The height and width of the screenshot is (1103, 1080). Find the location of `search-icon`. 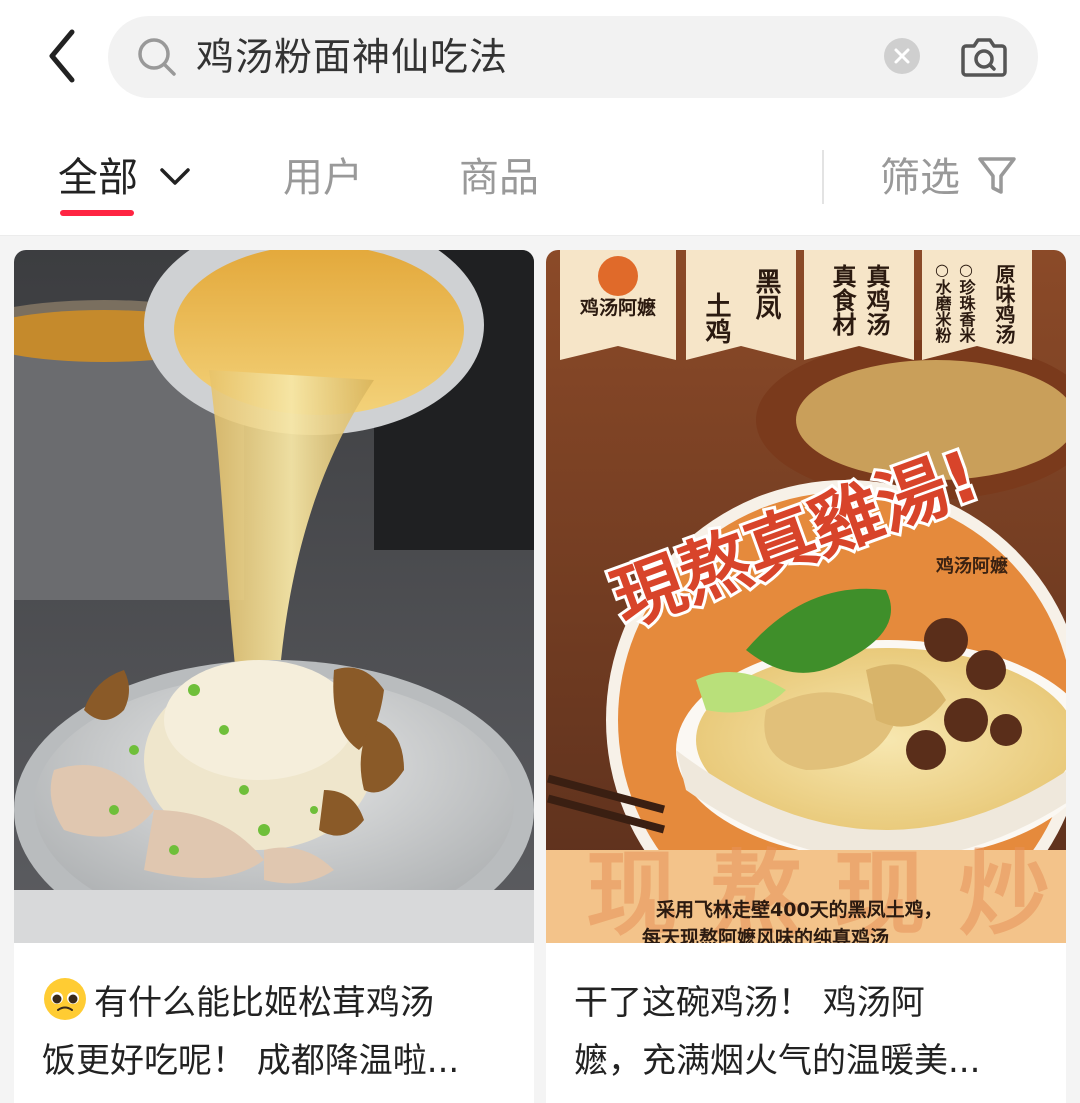

search-icon is located at coordinates (157, 57).